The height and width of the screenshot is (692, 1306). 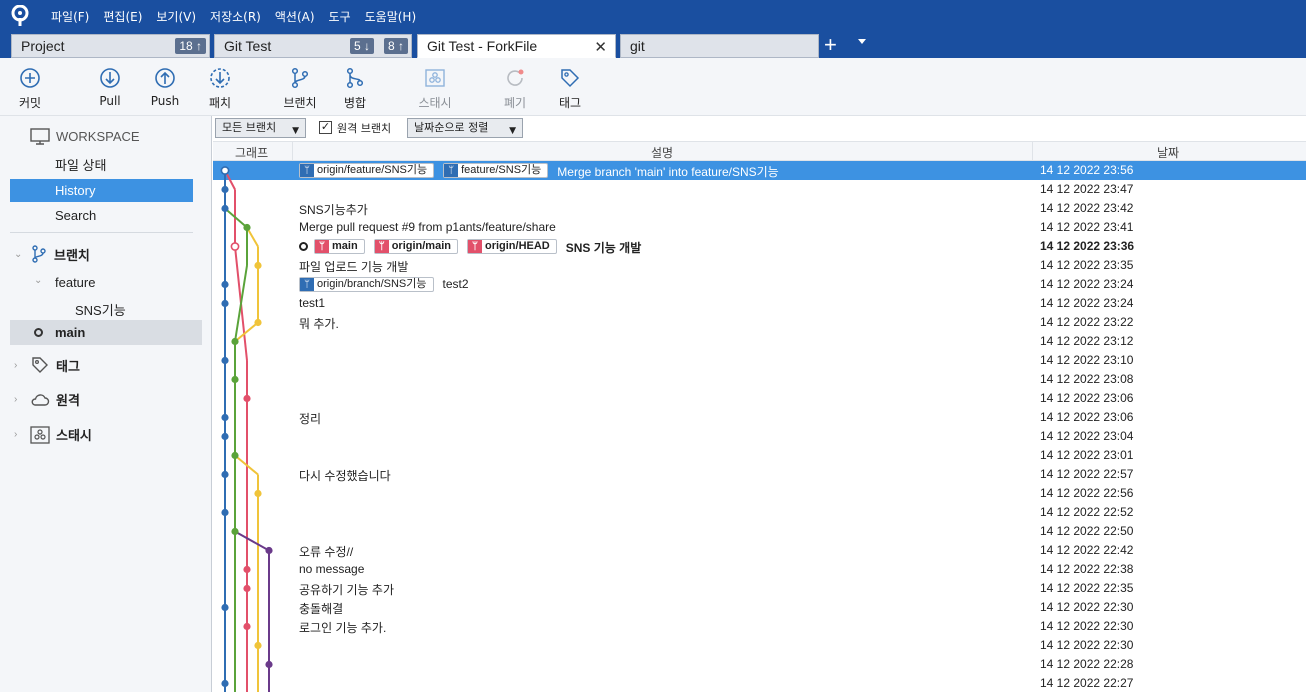 What do you see at coordinates (759, 436) in the screenshot?
I see `commit-row: 14 12 2022 23:04` at bounding box center [759, 436].